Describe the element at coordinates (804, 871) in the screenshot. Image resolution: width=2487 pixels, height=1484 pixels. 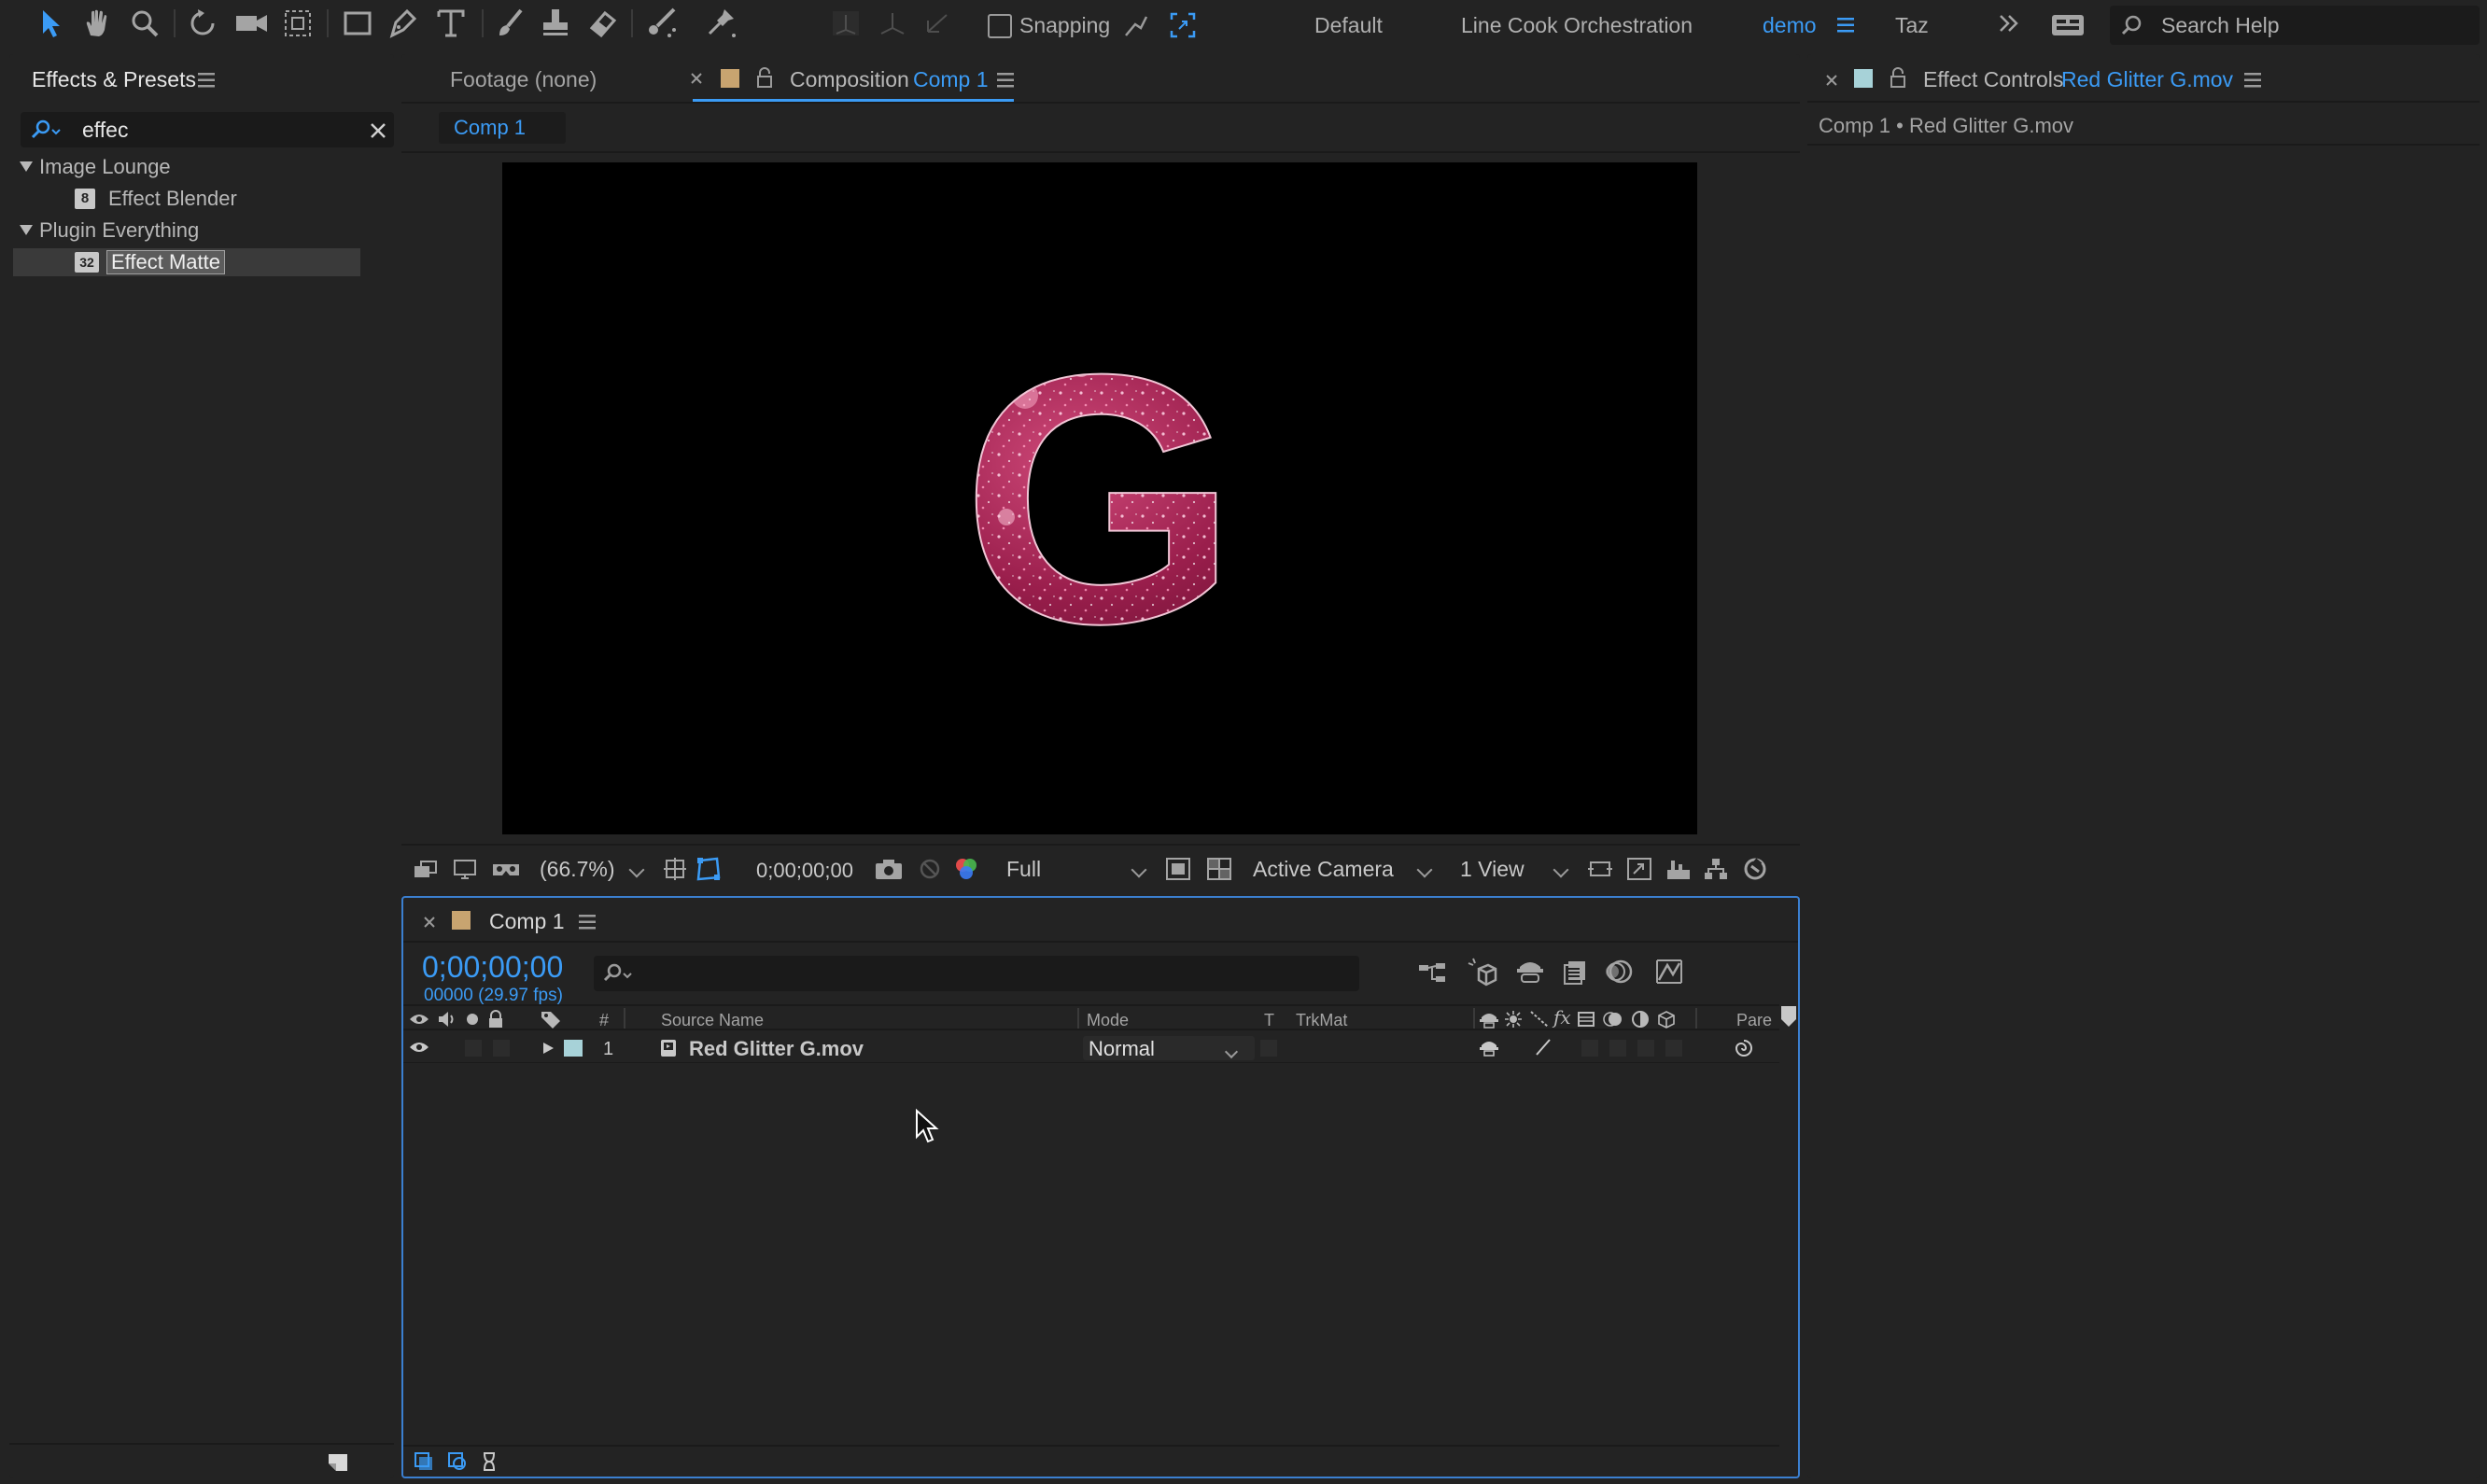
I see `viewer-timecode: 0;00;00;00` at that location.